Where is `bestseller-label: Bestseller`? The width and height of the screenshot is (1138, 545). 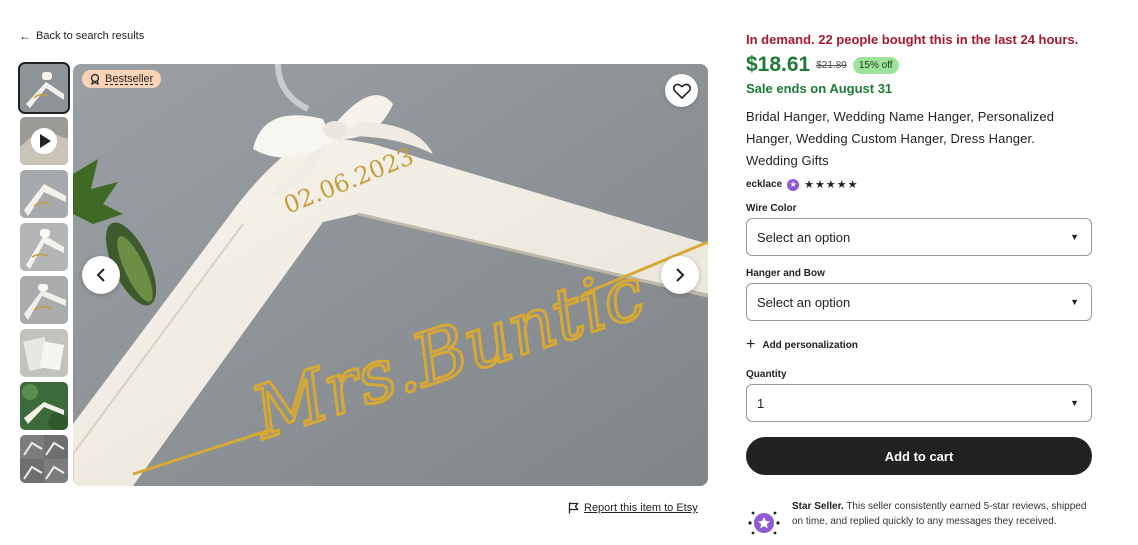
bestseller-label: Bestseller is located at coordinates (129, 79).